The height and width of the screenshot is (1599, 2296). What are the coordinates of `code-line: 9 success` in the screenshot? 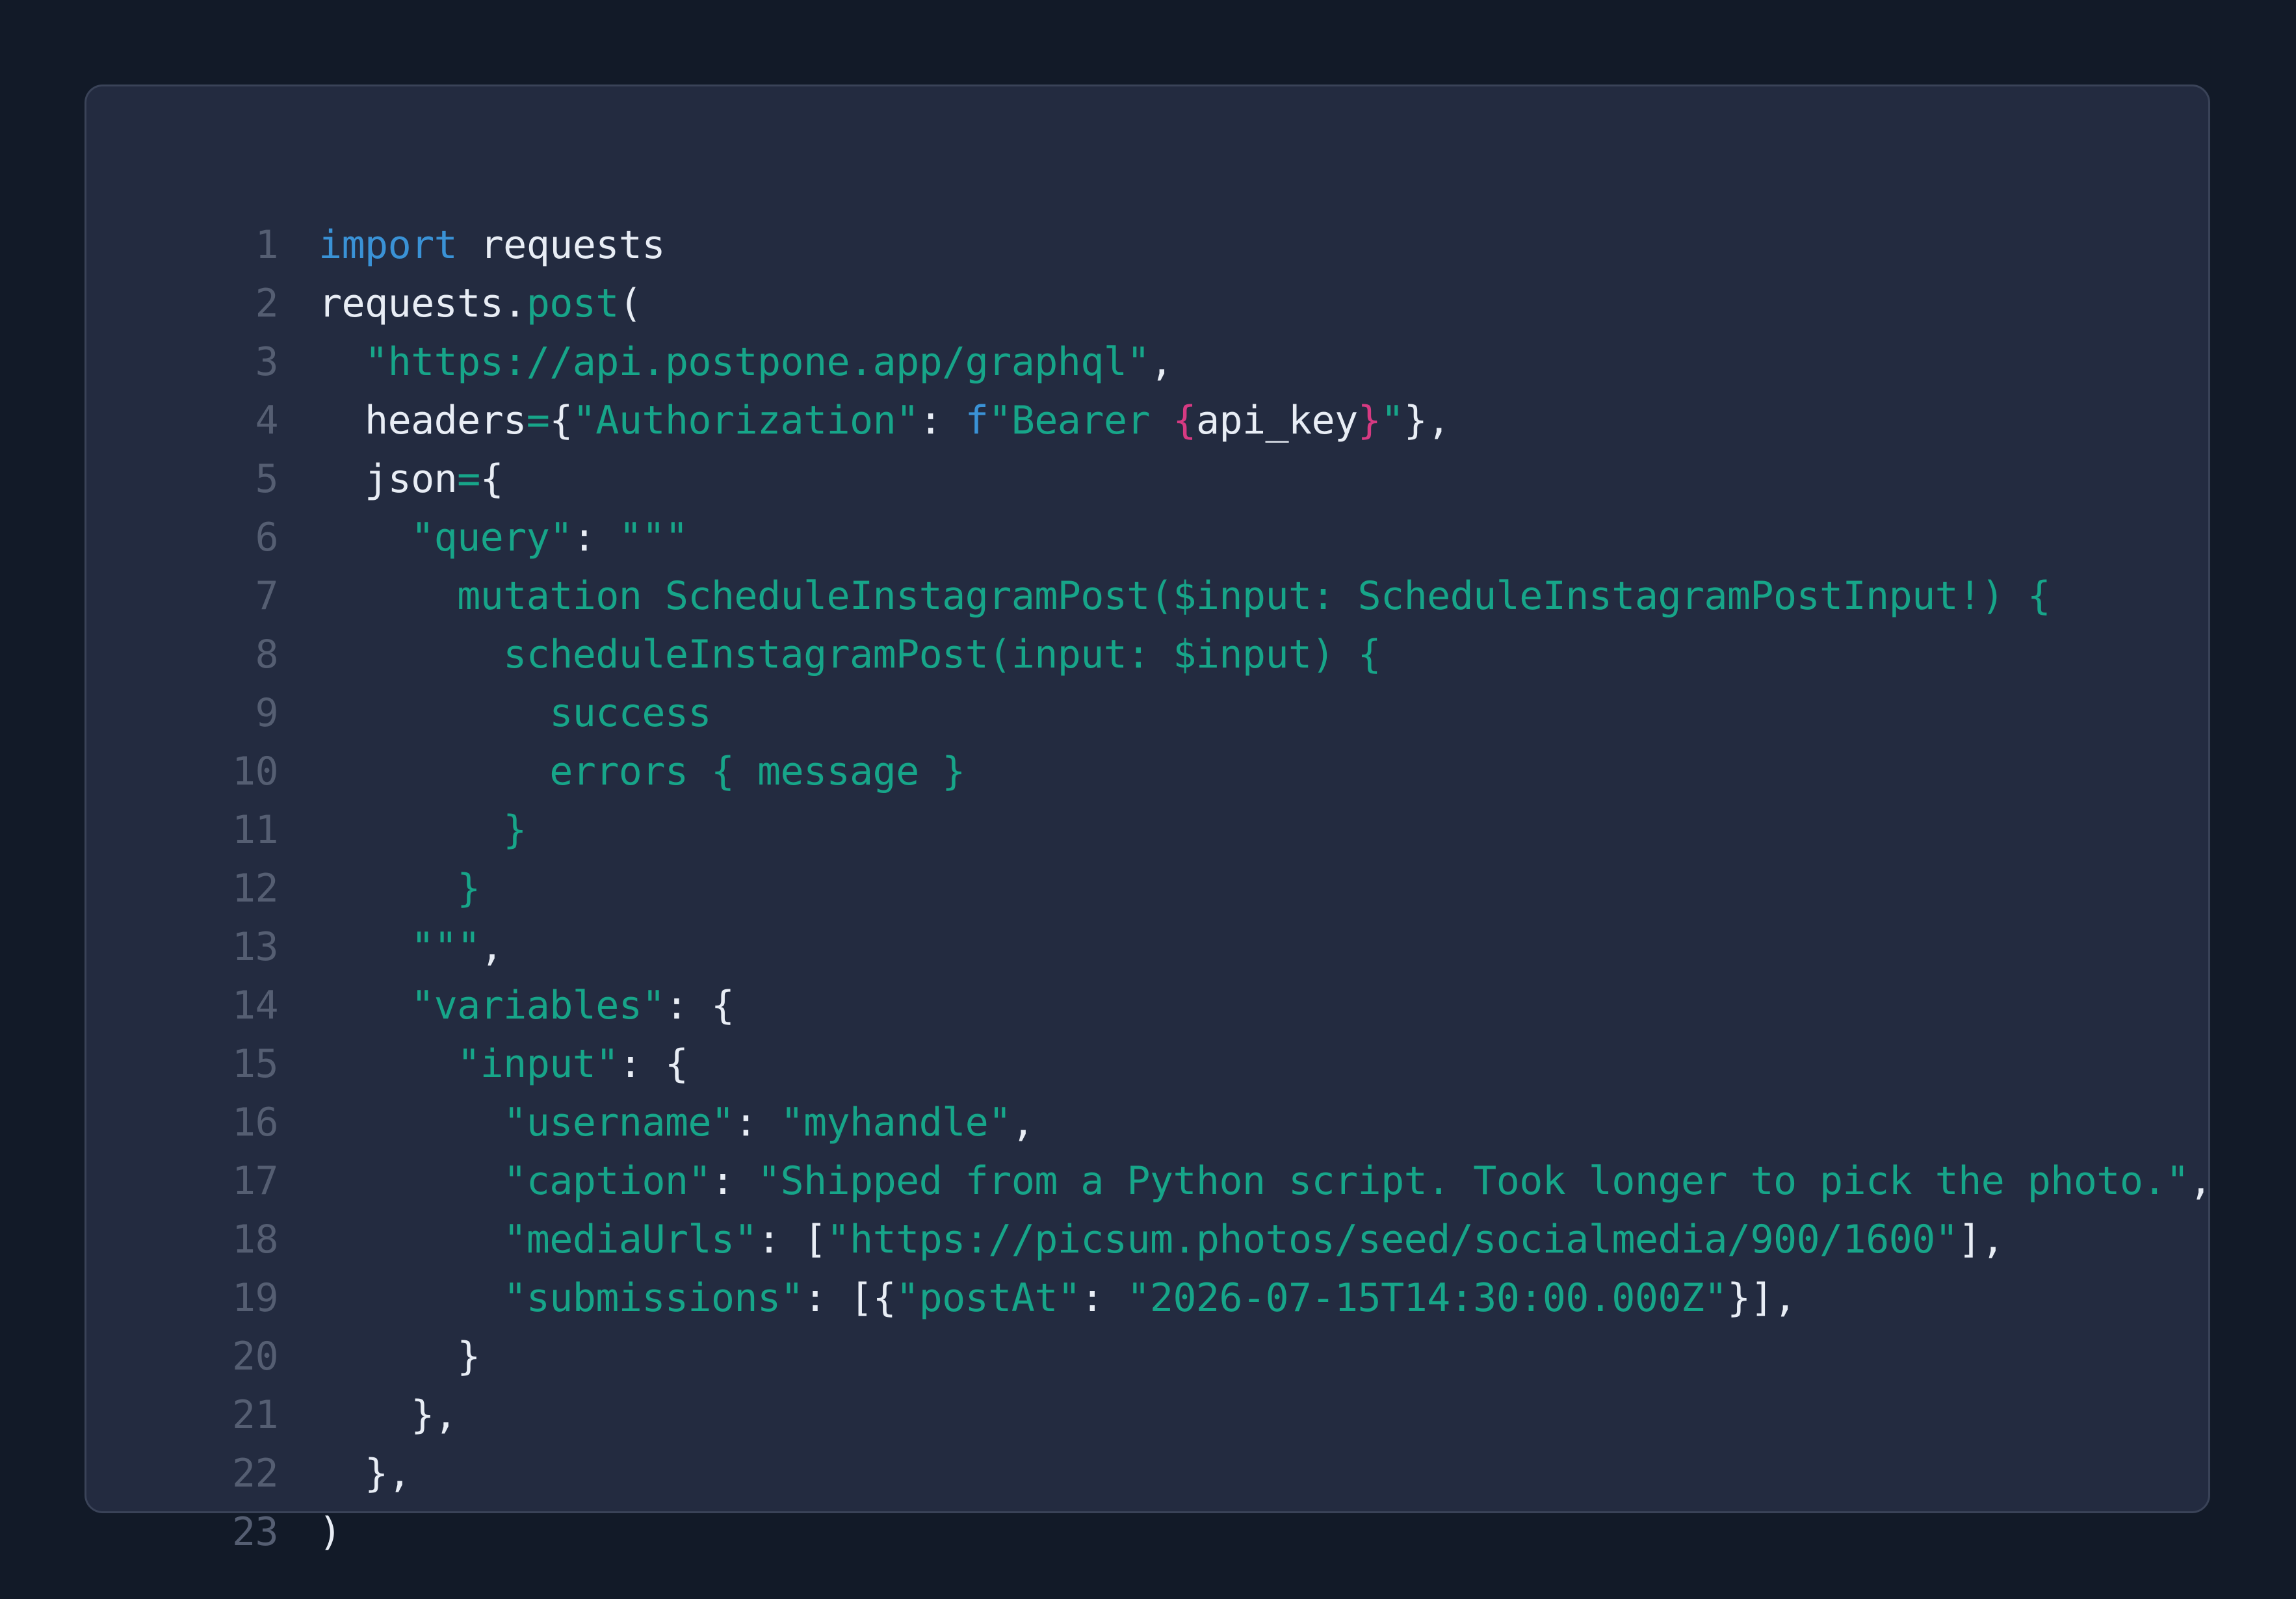 It's located at (1147, 713).